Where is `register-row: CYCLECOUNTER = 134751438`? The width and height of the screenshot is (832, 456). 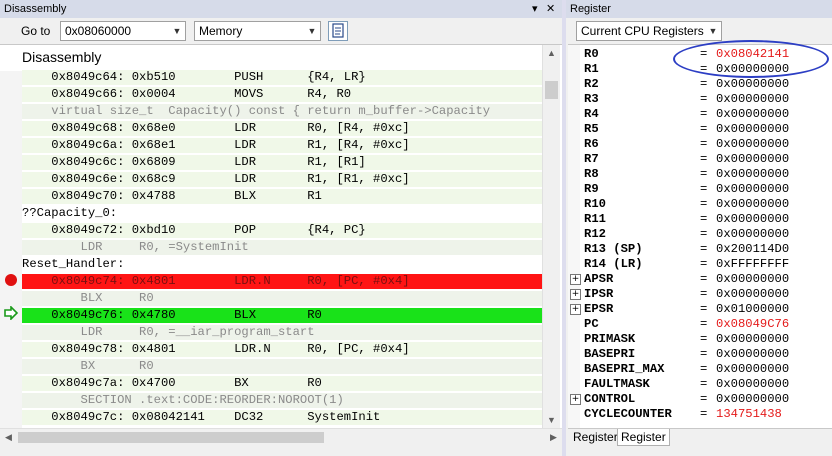 register-row: CYCLECOUNTER = 134751438 is located at coordinates (700, 414).